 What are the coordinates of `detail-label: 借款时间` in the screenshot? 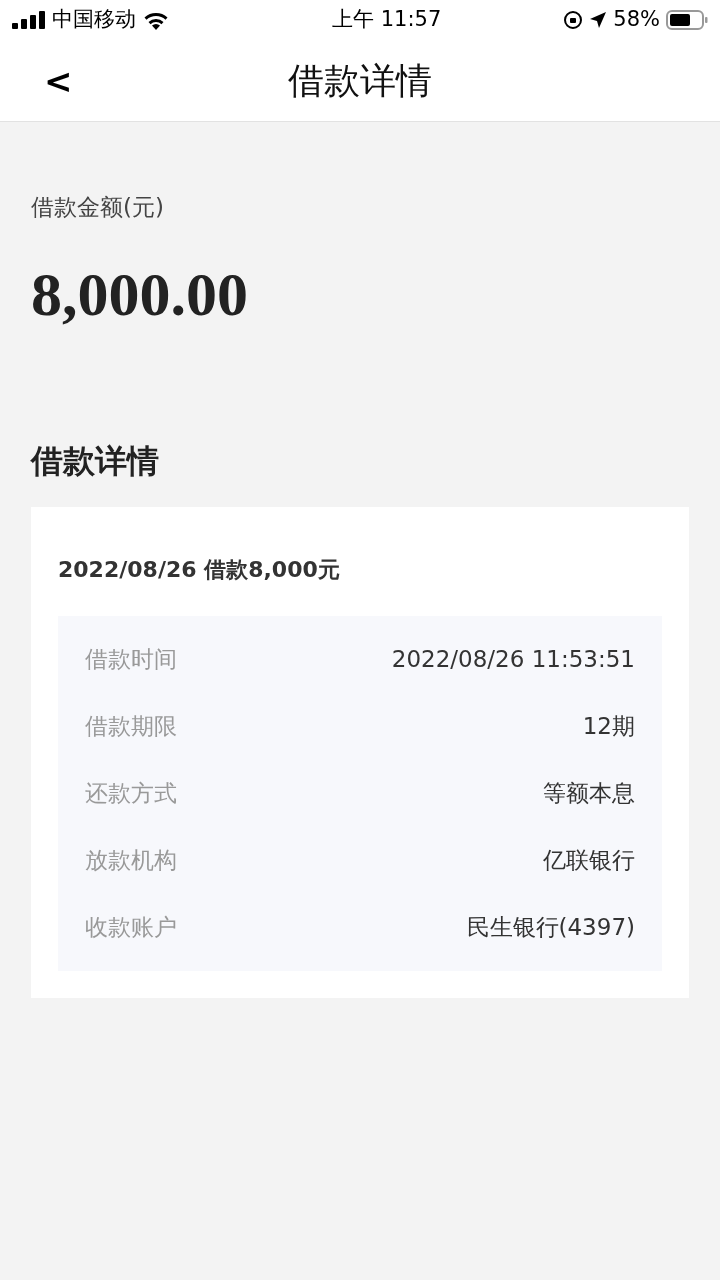 It's located at (131, 659).